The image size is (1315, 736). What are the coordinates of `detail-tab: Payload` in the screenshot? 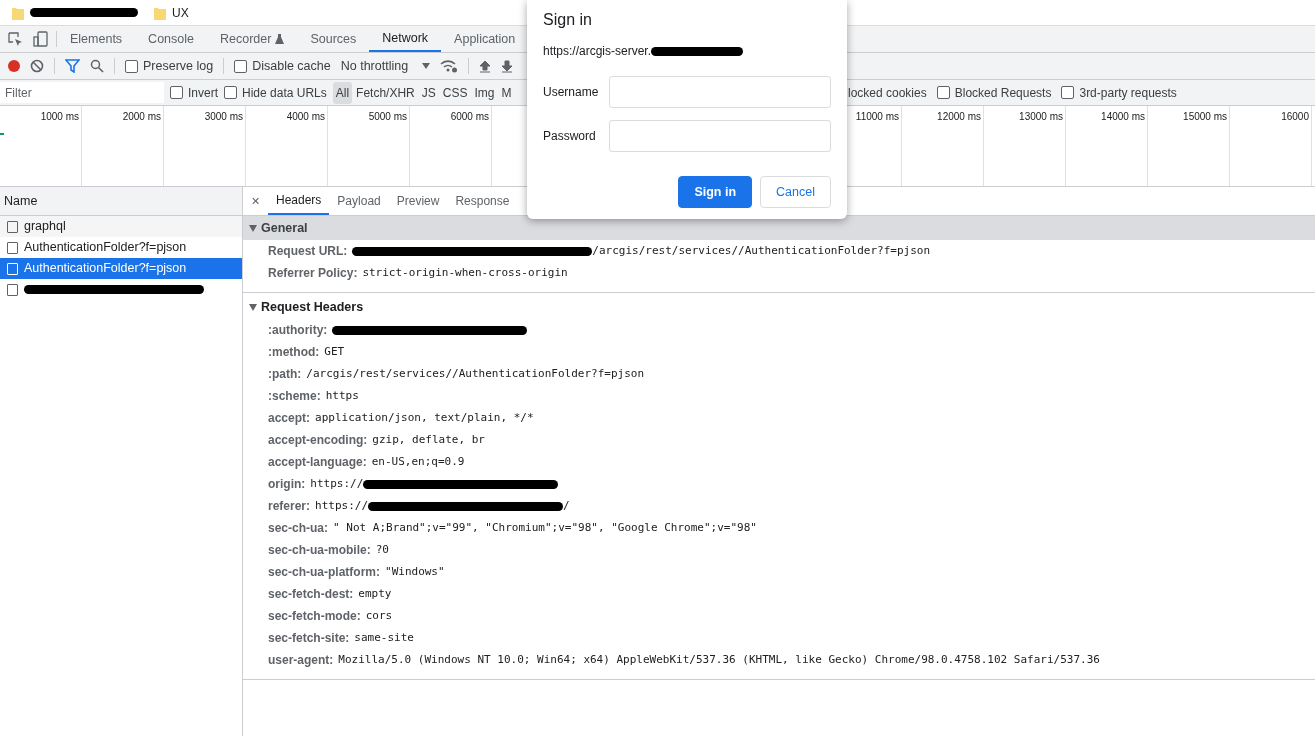 It's located at (359, 201).